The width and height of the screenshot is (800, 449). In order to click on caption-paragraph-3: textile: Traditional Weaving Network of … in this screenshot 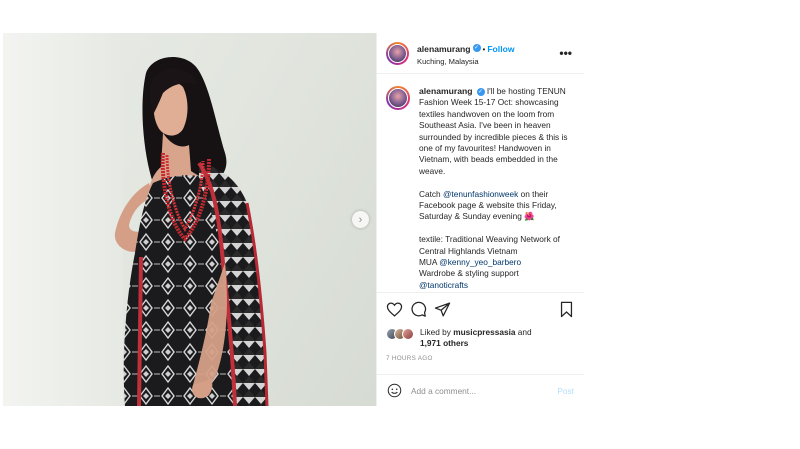, I will do `click(496, 262)`.